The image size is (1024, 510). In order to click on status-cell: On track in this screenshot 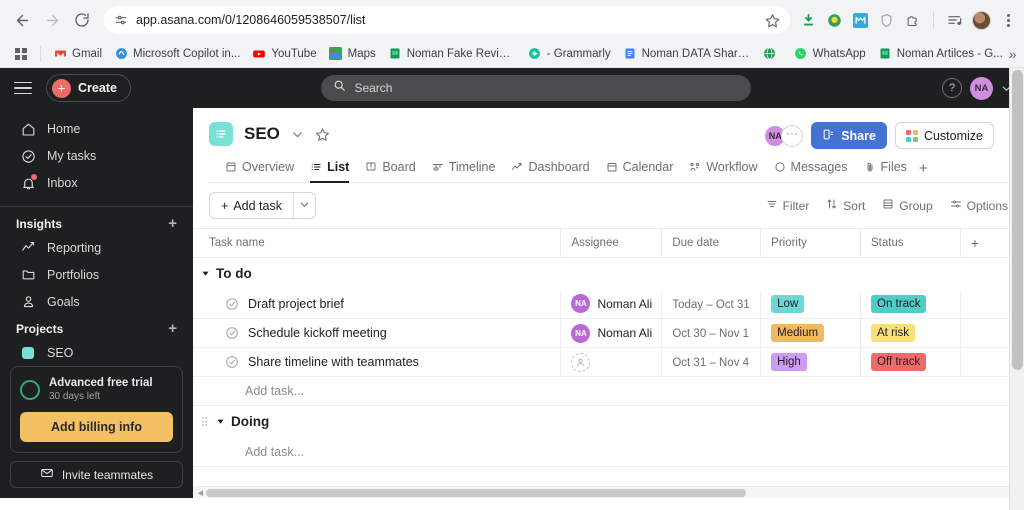, I will do `click(910, 304)`.